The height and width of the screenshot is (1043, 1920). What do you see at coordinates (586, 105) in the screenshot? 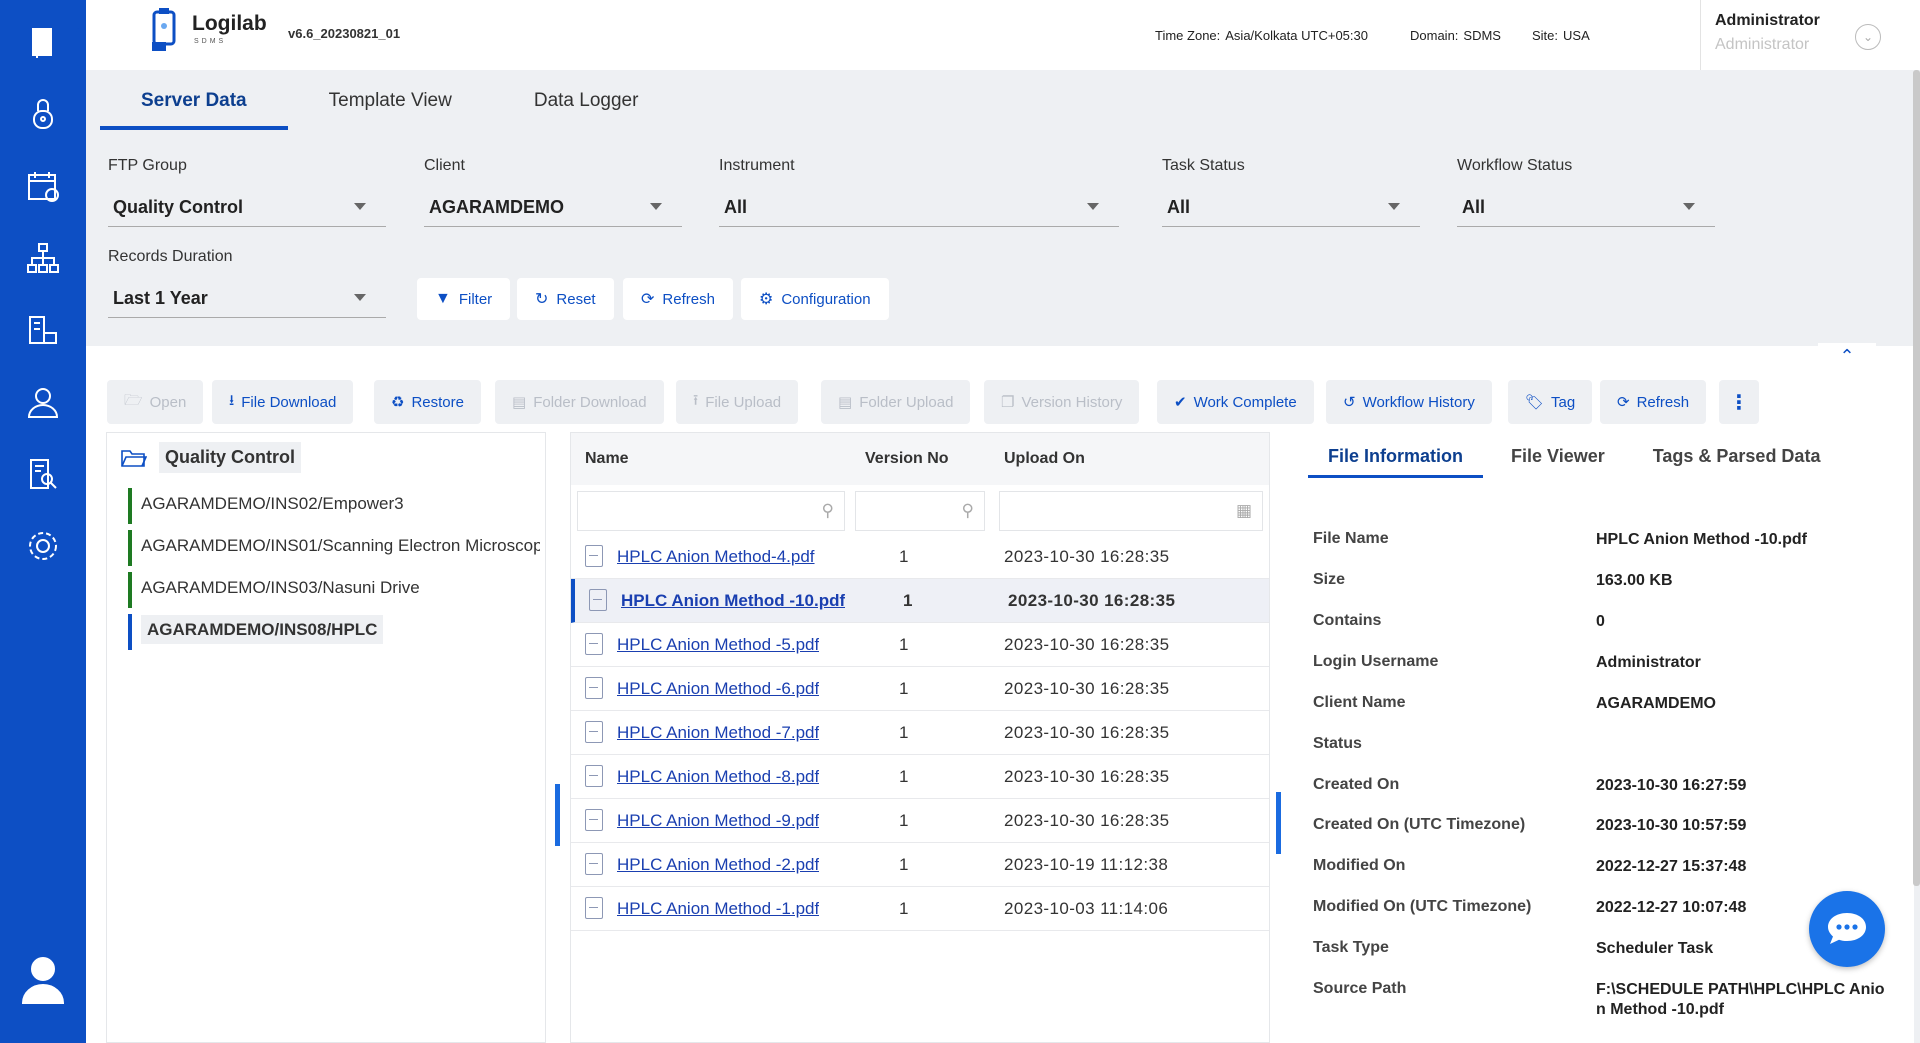
I see `tab-data-logger: Data Logger` at bounding box center [586, 105].